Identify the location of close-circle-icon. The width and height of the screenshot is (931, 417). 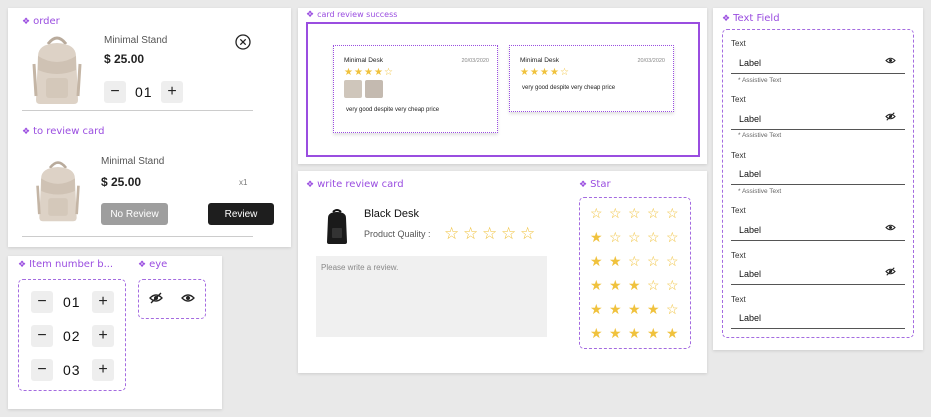
(243, 42).